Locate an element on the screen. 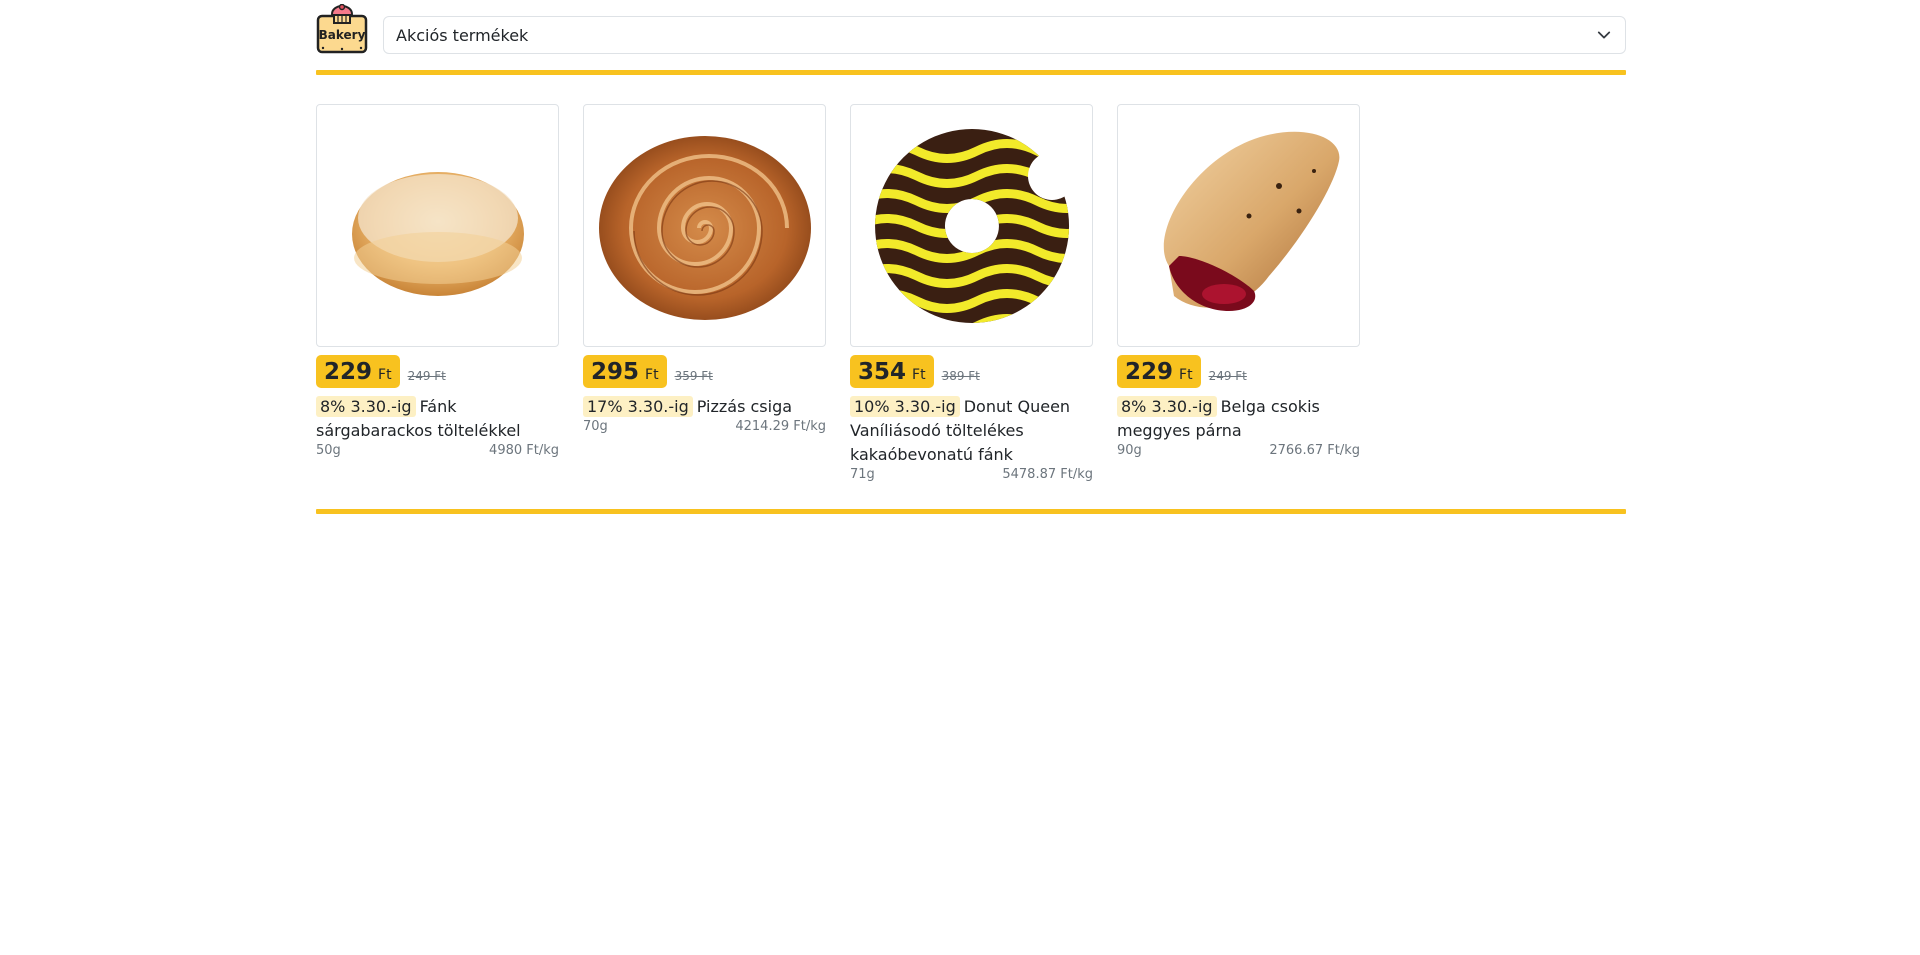 This screenshot has width=1920, height=955. cupcake-logo-icon: Bakery is located at coordinates (342, 29).